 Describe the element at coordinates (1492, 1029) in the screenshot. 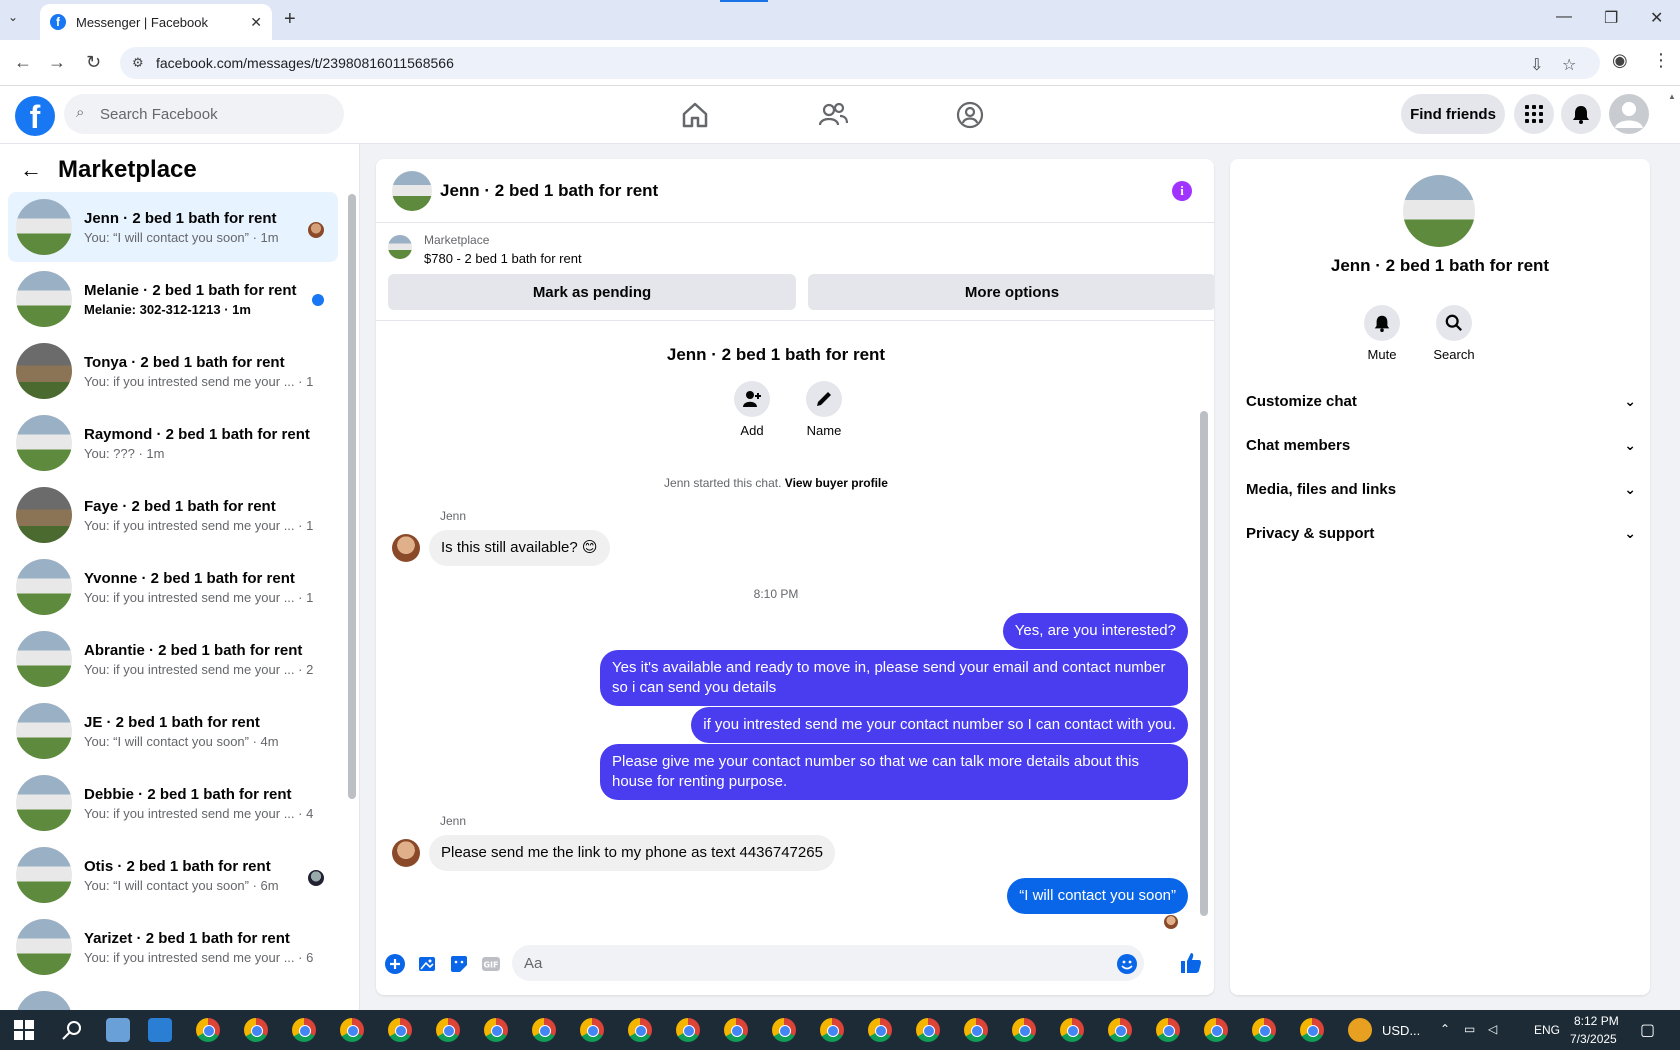

I see `tray-volume-icon: ◁` at that location.